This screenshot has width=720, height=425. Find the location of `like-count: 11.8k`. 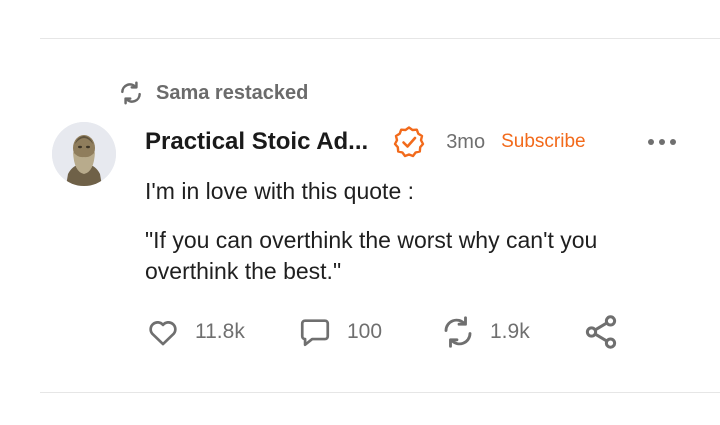

like-count: 11.8k is located at coordinates (220, 331).